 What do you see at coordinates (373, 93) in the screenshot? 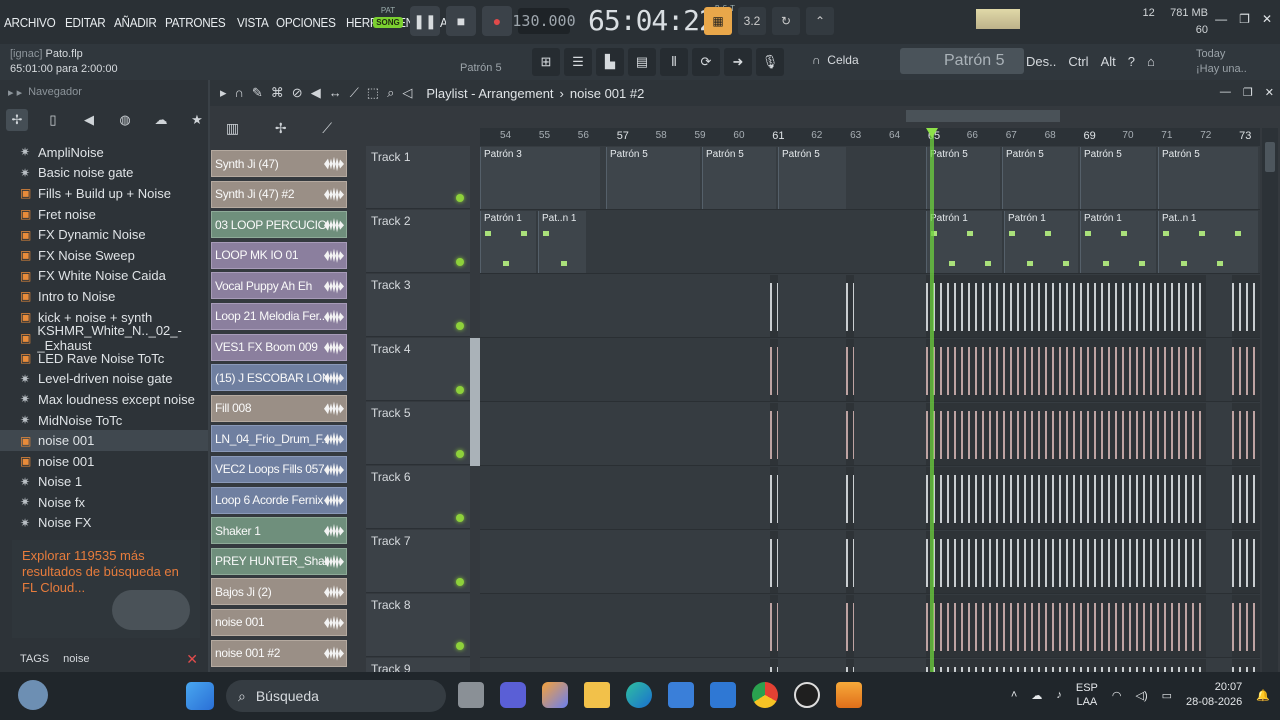
I see `select-tool-icon: ⬚` at bounding box center [373, 93].